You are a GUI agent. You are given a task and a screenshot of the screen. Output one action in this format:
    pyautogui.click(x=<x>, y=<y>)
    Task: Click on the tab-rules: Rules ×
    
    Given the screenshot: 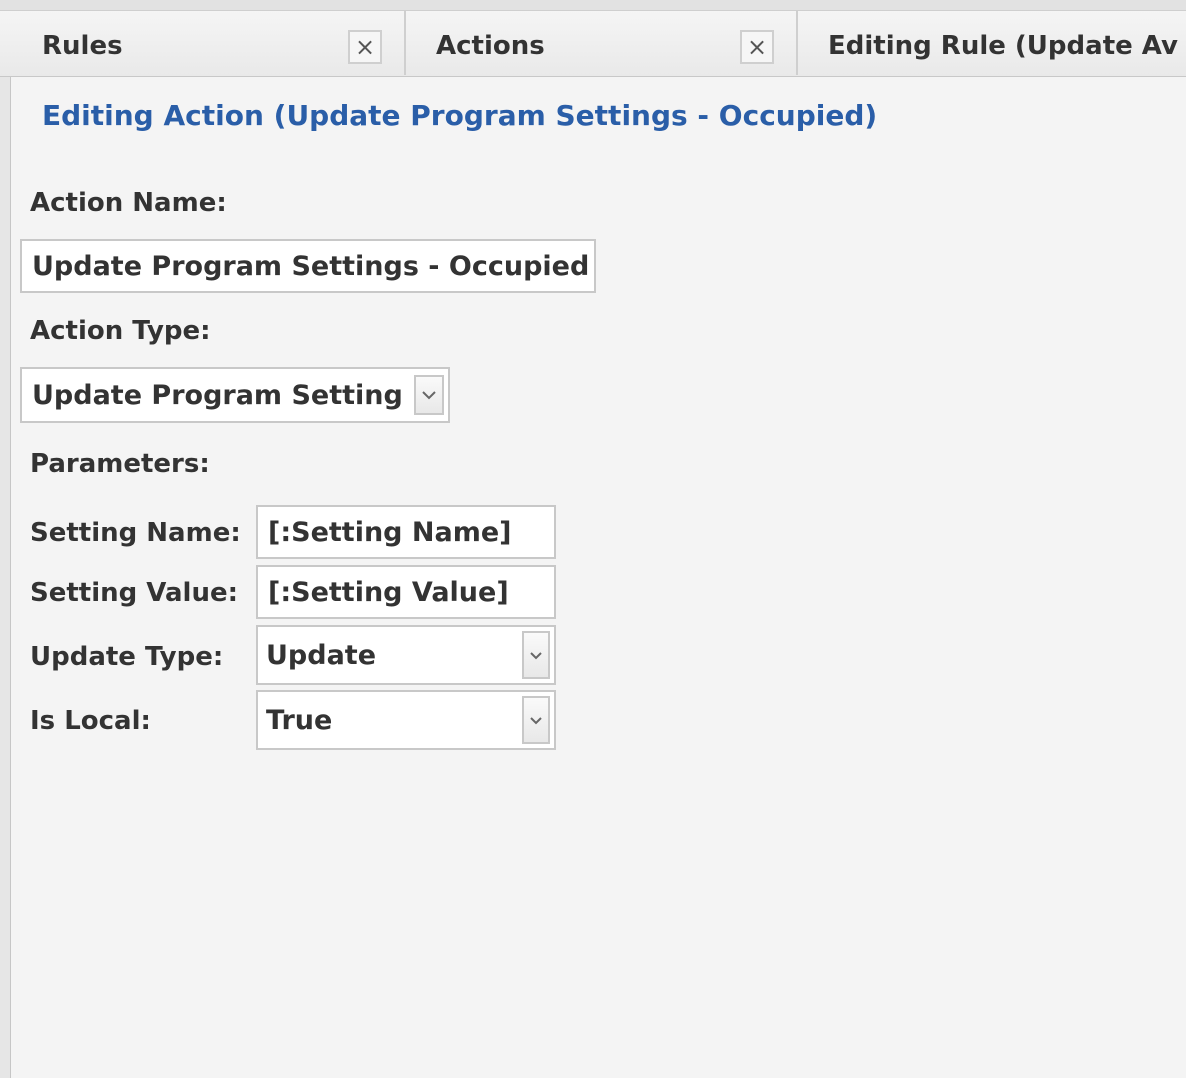 What is the action you would take?
    pyautogui.click(x=209, y=43)
    